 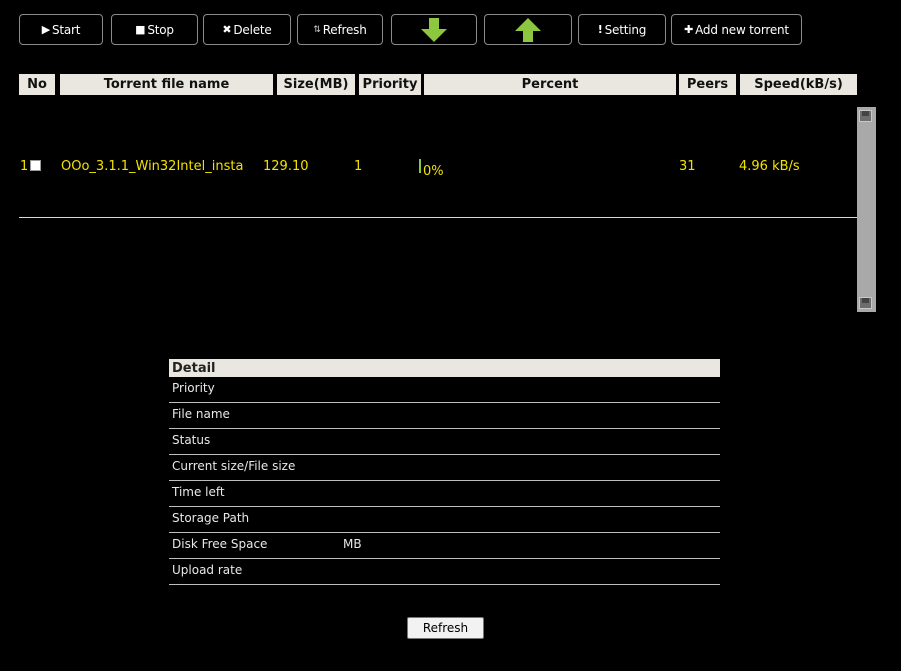 I want to click on move-down-button, so click(x=434, y=29).